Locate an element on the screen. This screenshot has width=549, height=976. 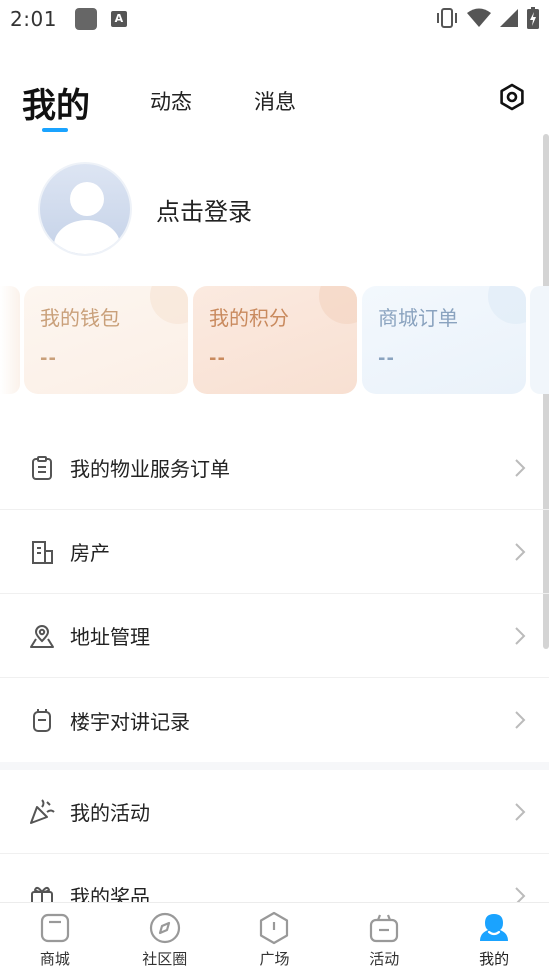
menu-item-label: 地址管理 is located at coordinates (110, 637).